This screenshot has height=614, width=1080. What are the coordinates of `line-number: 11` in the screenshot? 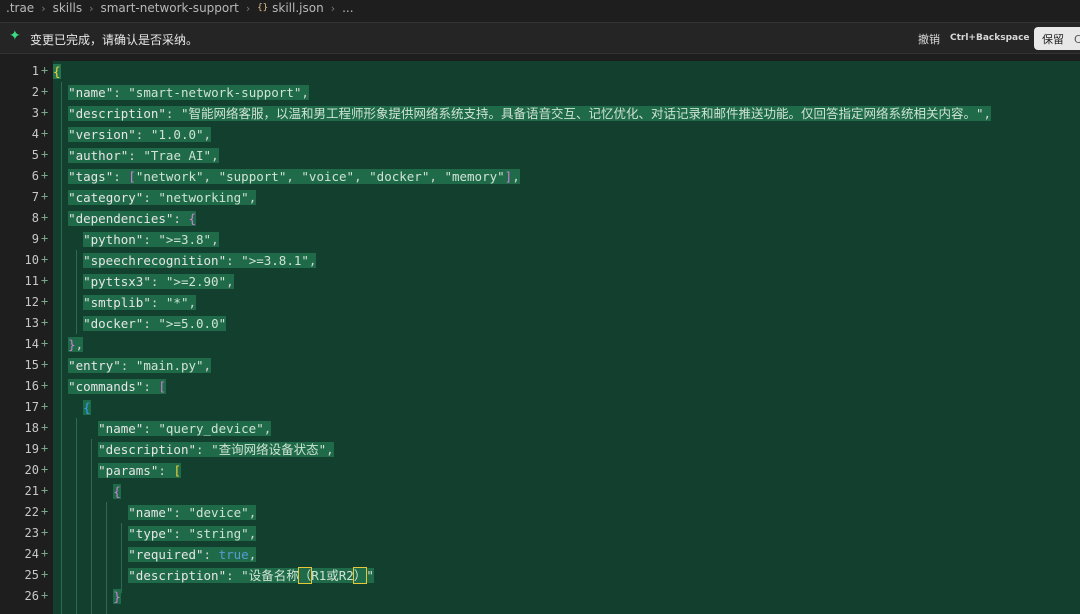 It's located at (31, 281).